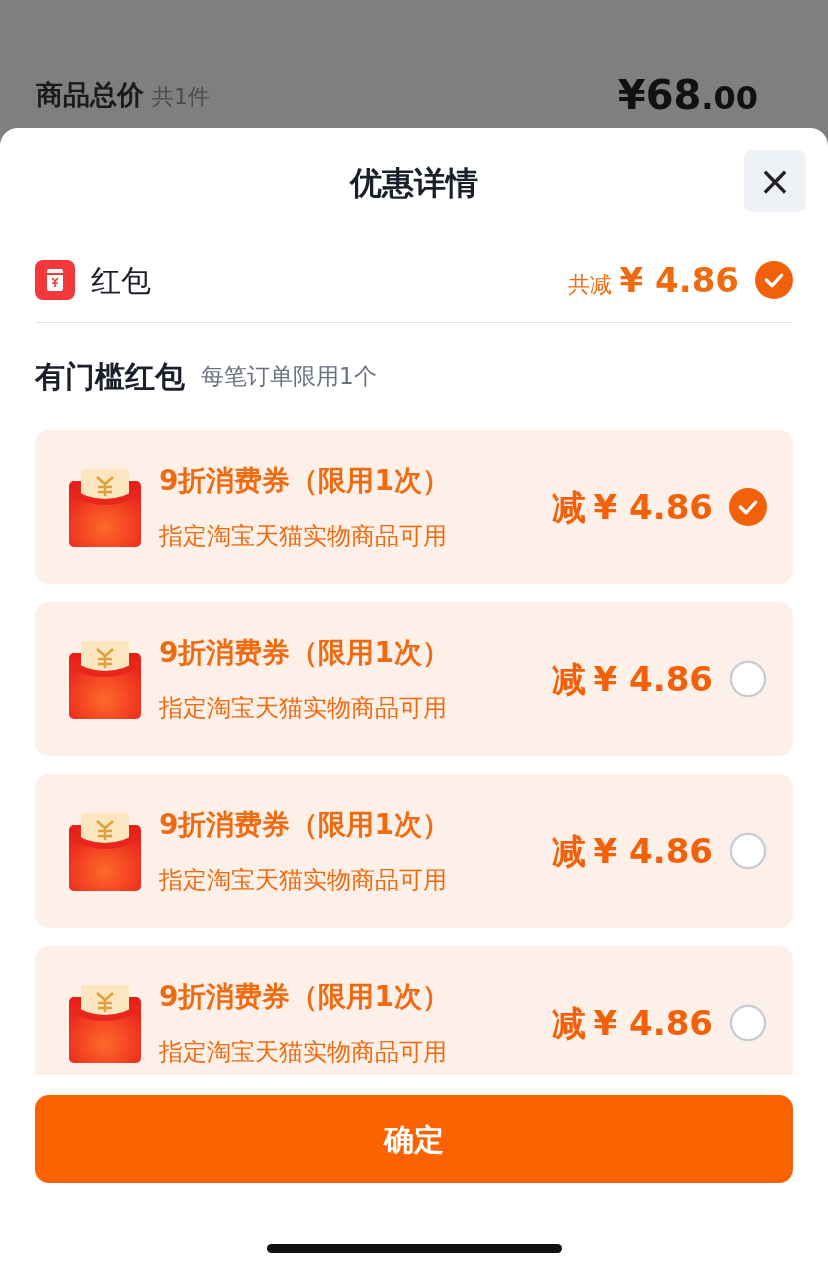 Image resolution: width=828 pixels, height=1268 pixels. What do you see at coordinates (659, 95) in the screenshot?
I see `price: ¥68` at bounding box center [659, 95].